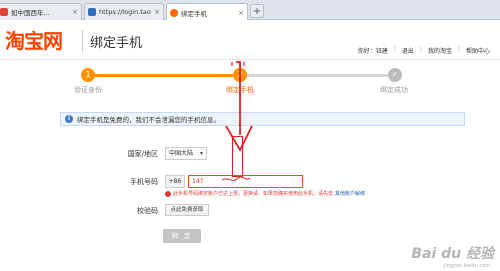  Describe the element at coordinates (175, 181) in the screenshot. I see `phone-prefix: +86` at that location.